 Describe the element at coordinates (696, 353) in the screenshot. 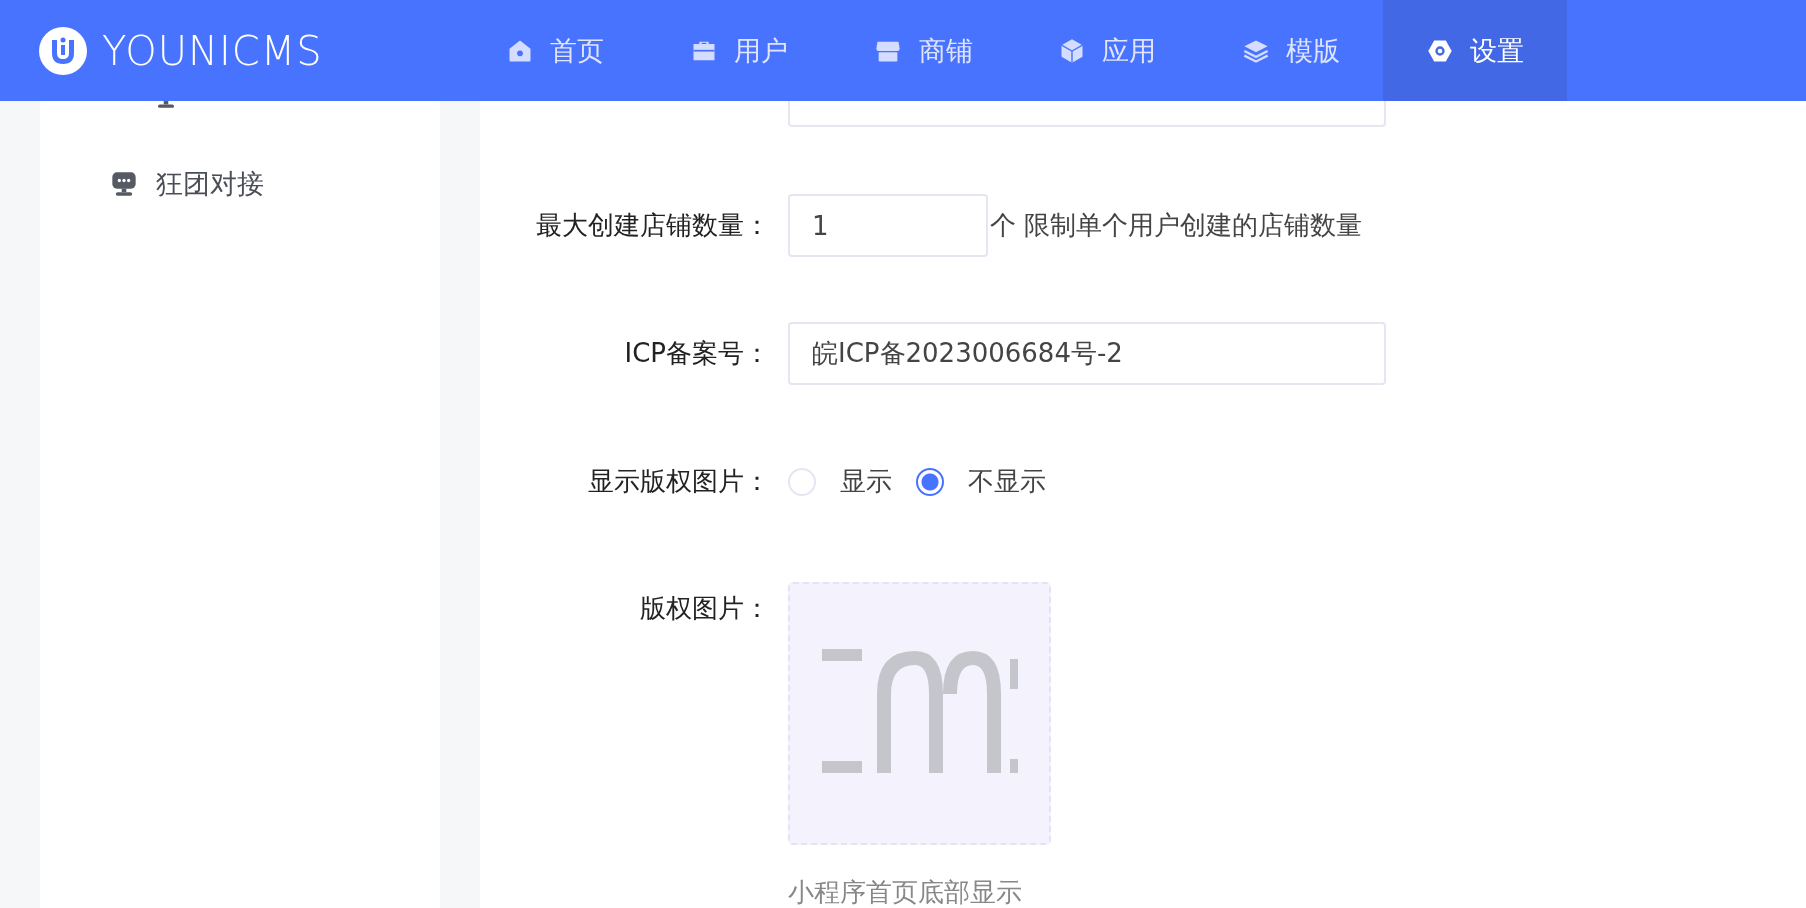

I see `field-label: ICP备案号：` at that location.